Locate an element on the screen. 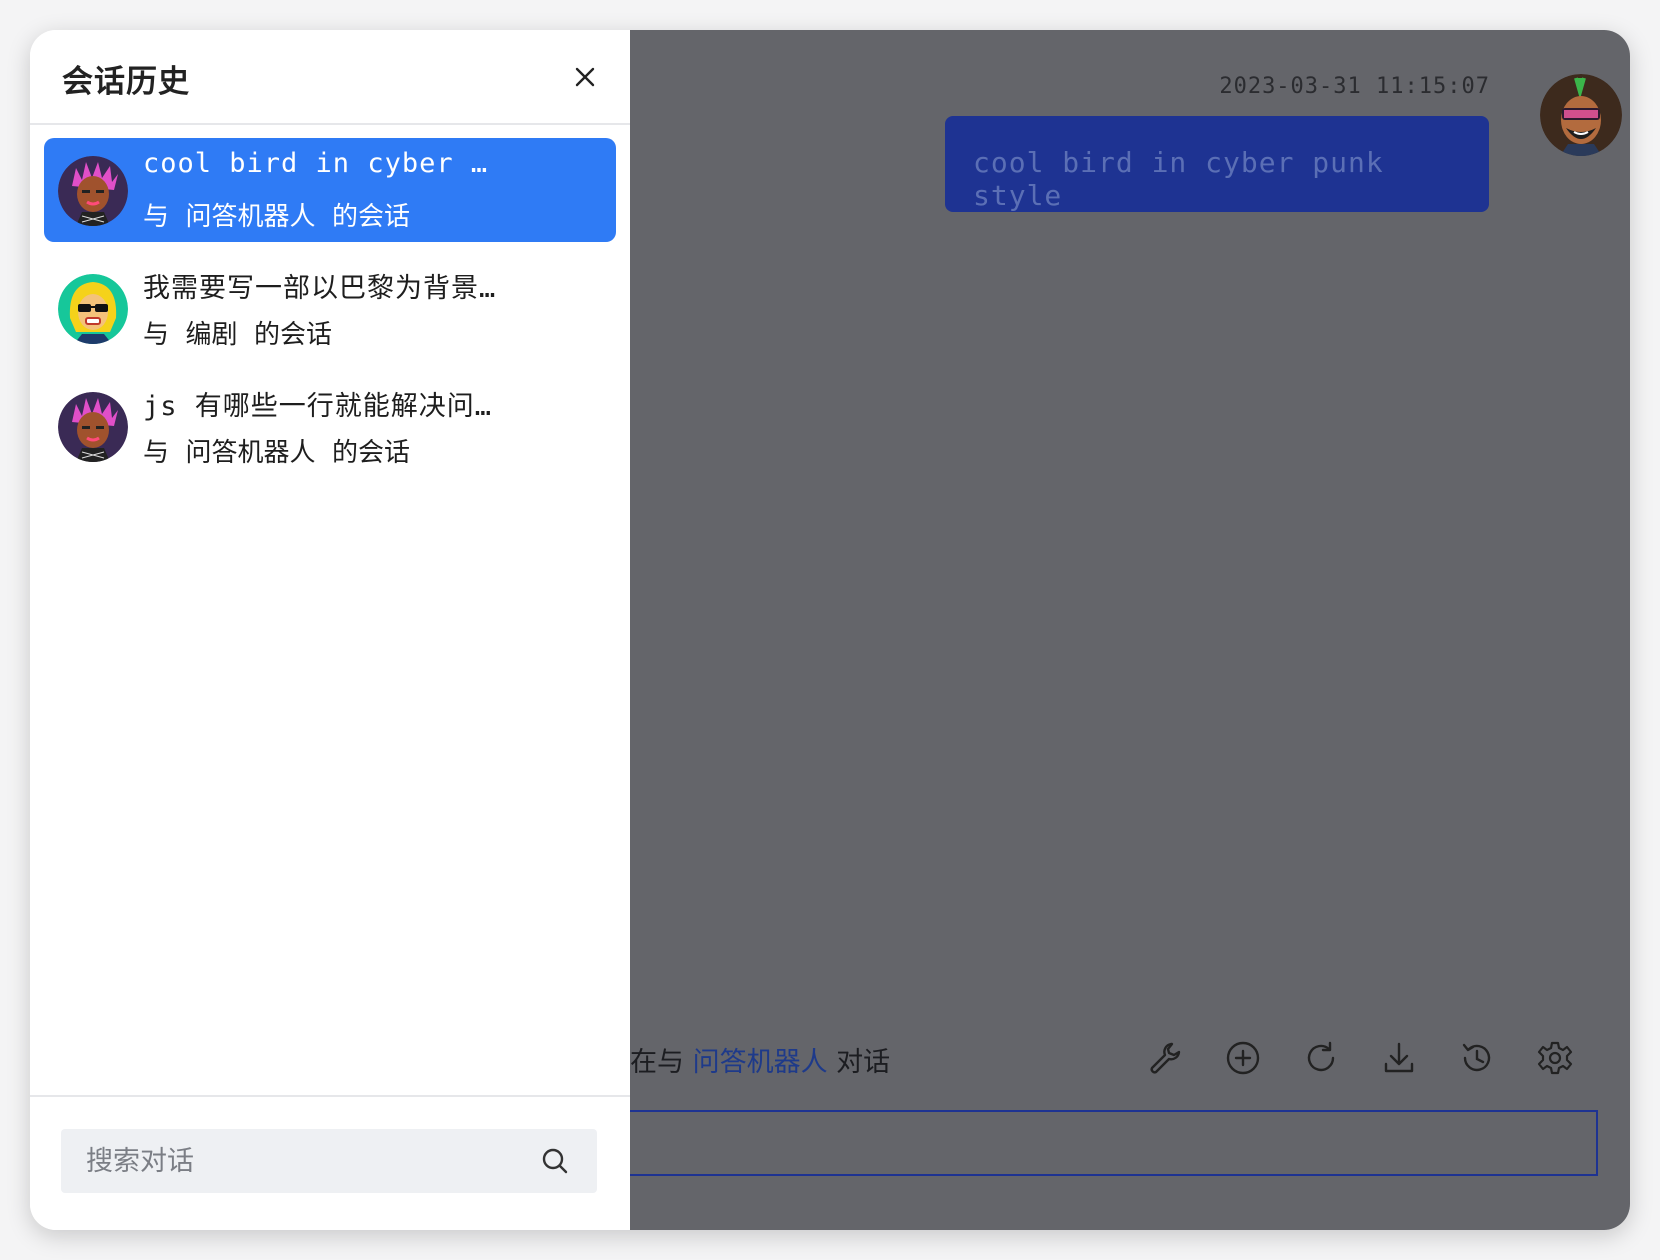  download-button is located at coordinates (1399, 1058).